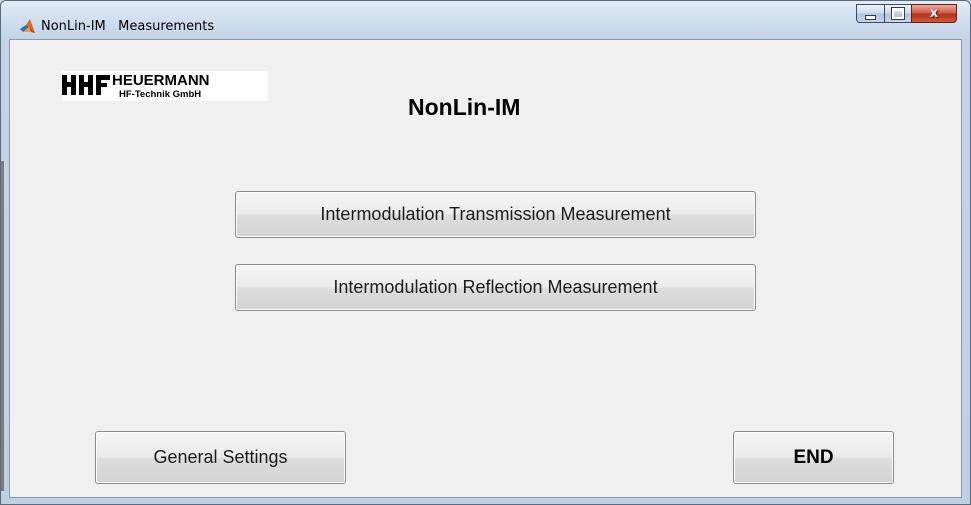  Describe the element at coordinates (870, 17) in the screenshot. I see `minimize-icon` at that location.